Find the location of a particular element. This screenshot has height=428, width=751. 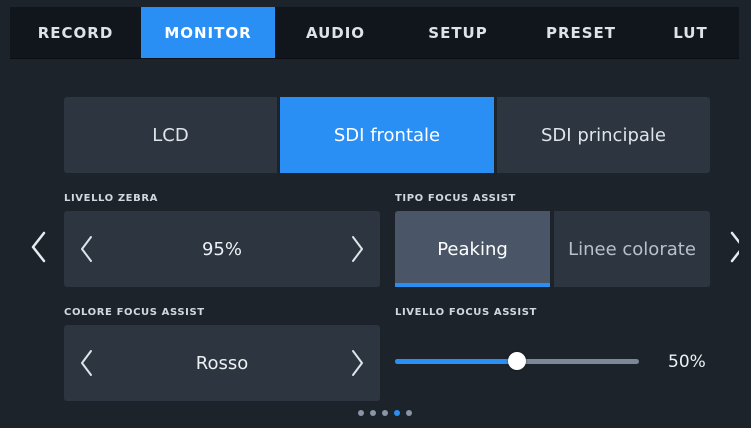

tab-lut: LUT is located at coordinates (690, 32).